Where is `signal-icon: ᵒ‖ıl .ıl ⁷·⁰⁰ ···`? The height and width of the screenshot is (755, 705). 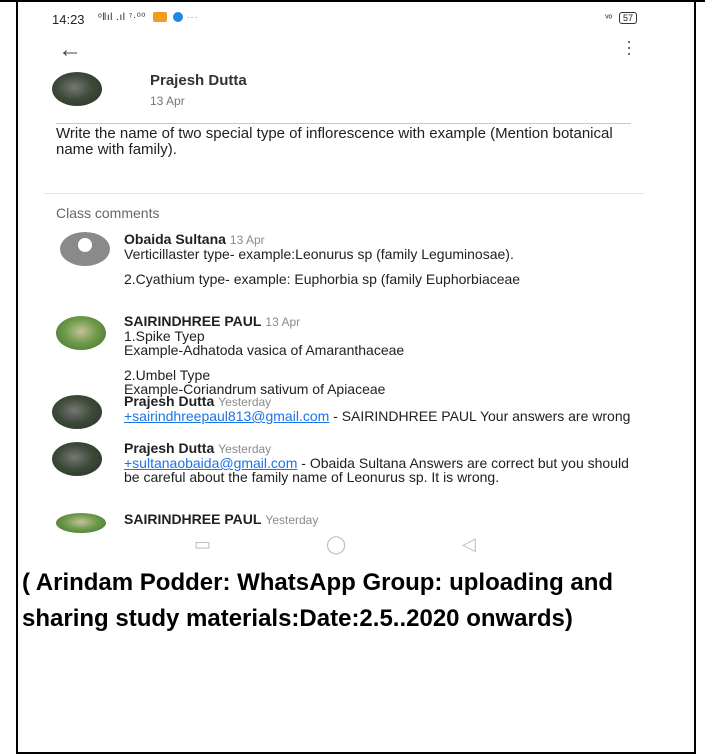
signal-icon: ᵒ‖ıl .ıl ⁷·⁰⁰ ··· is located at coordinates (148, 17).